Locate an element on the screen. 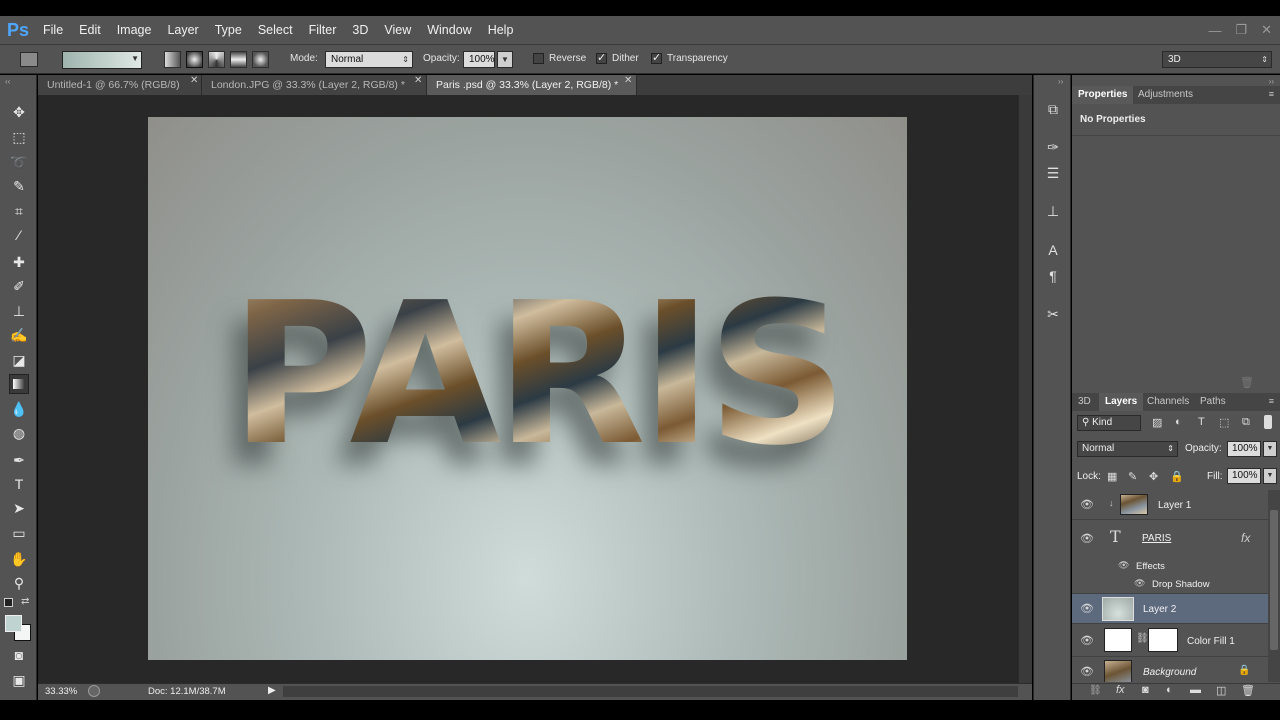 This screenshot has width=1280, height=720. tool-presets-icon: ✂ is located at coordinates (1053, 314).